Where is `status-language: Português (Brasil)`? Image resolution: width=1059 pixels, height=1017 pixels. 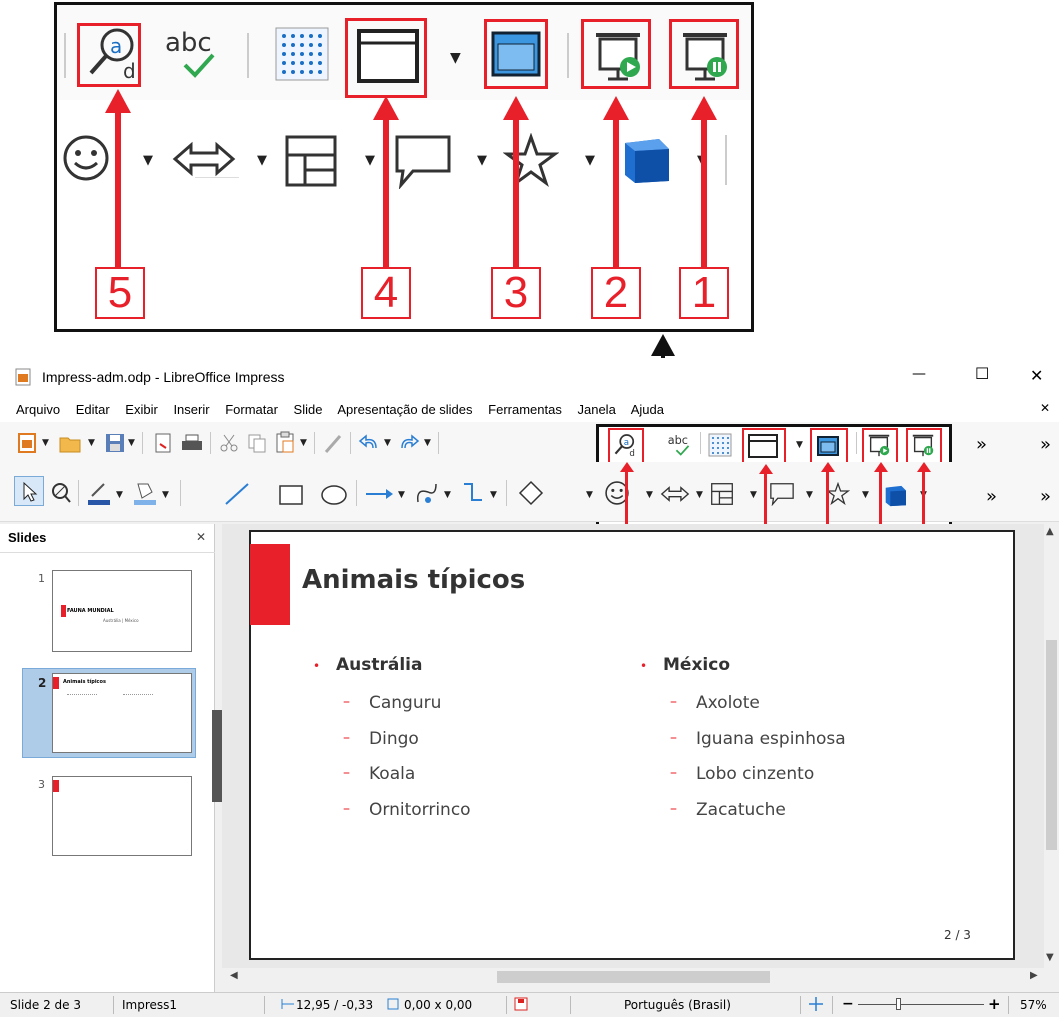
status-language: Português (Brasil) is located at coordinates (677, 1005).